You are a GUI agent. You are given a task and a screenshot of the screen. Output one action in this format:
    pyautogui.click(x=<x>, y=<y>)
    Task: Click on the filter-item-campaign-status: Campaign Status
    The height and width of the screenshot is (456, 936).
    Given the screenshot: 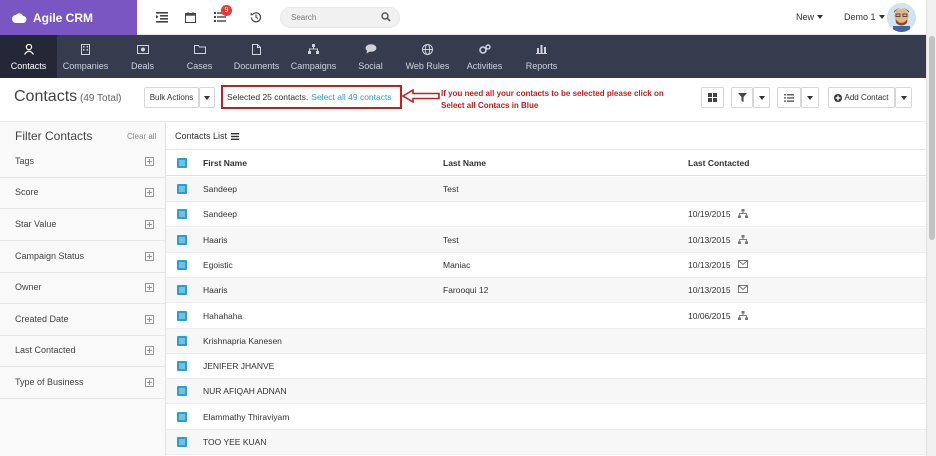 What is the action you would take?
    pyautogui.click(x=83, y=257)
    